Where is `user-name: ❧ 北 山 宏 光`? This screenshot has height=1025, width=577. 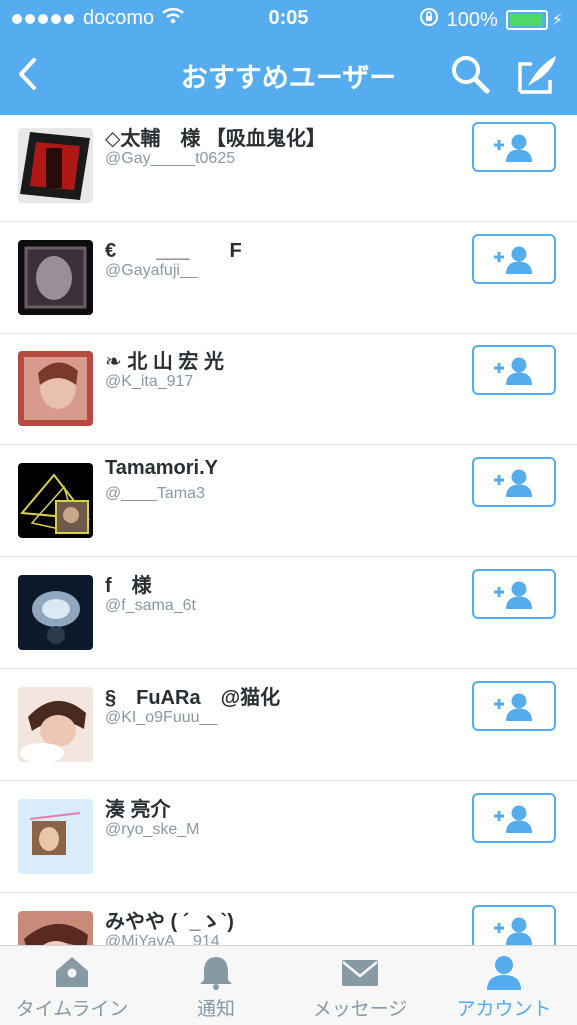 user-name: ❧ 北 山 宏 光 is located at coordinates (164, 362).